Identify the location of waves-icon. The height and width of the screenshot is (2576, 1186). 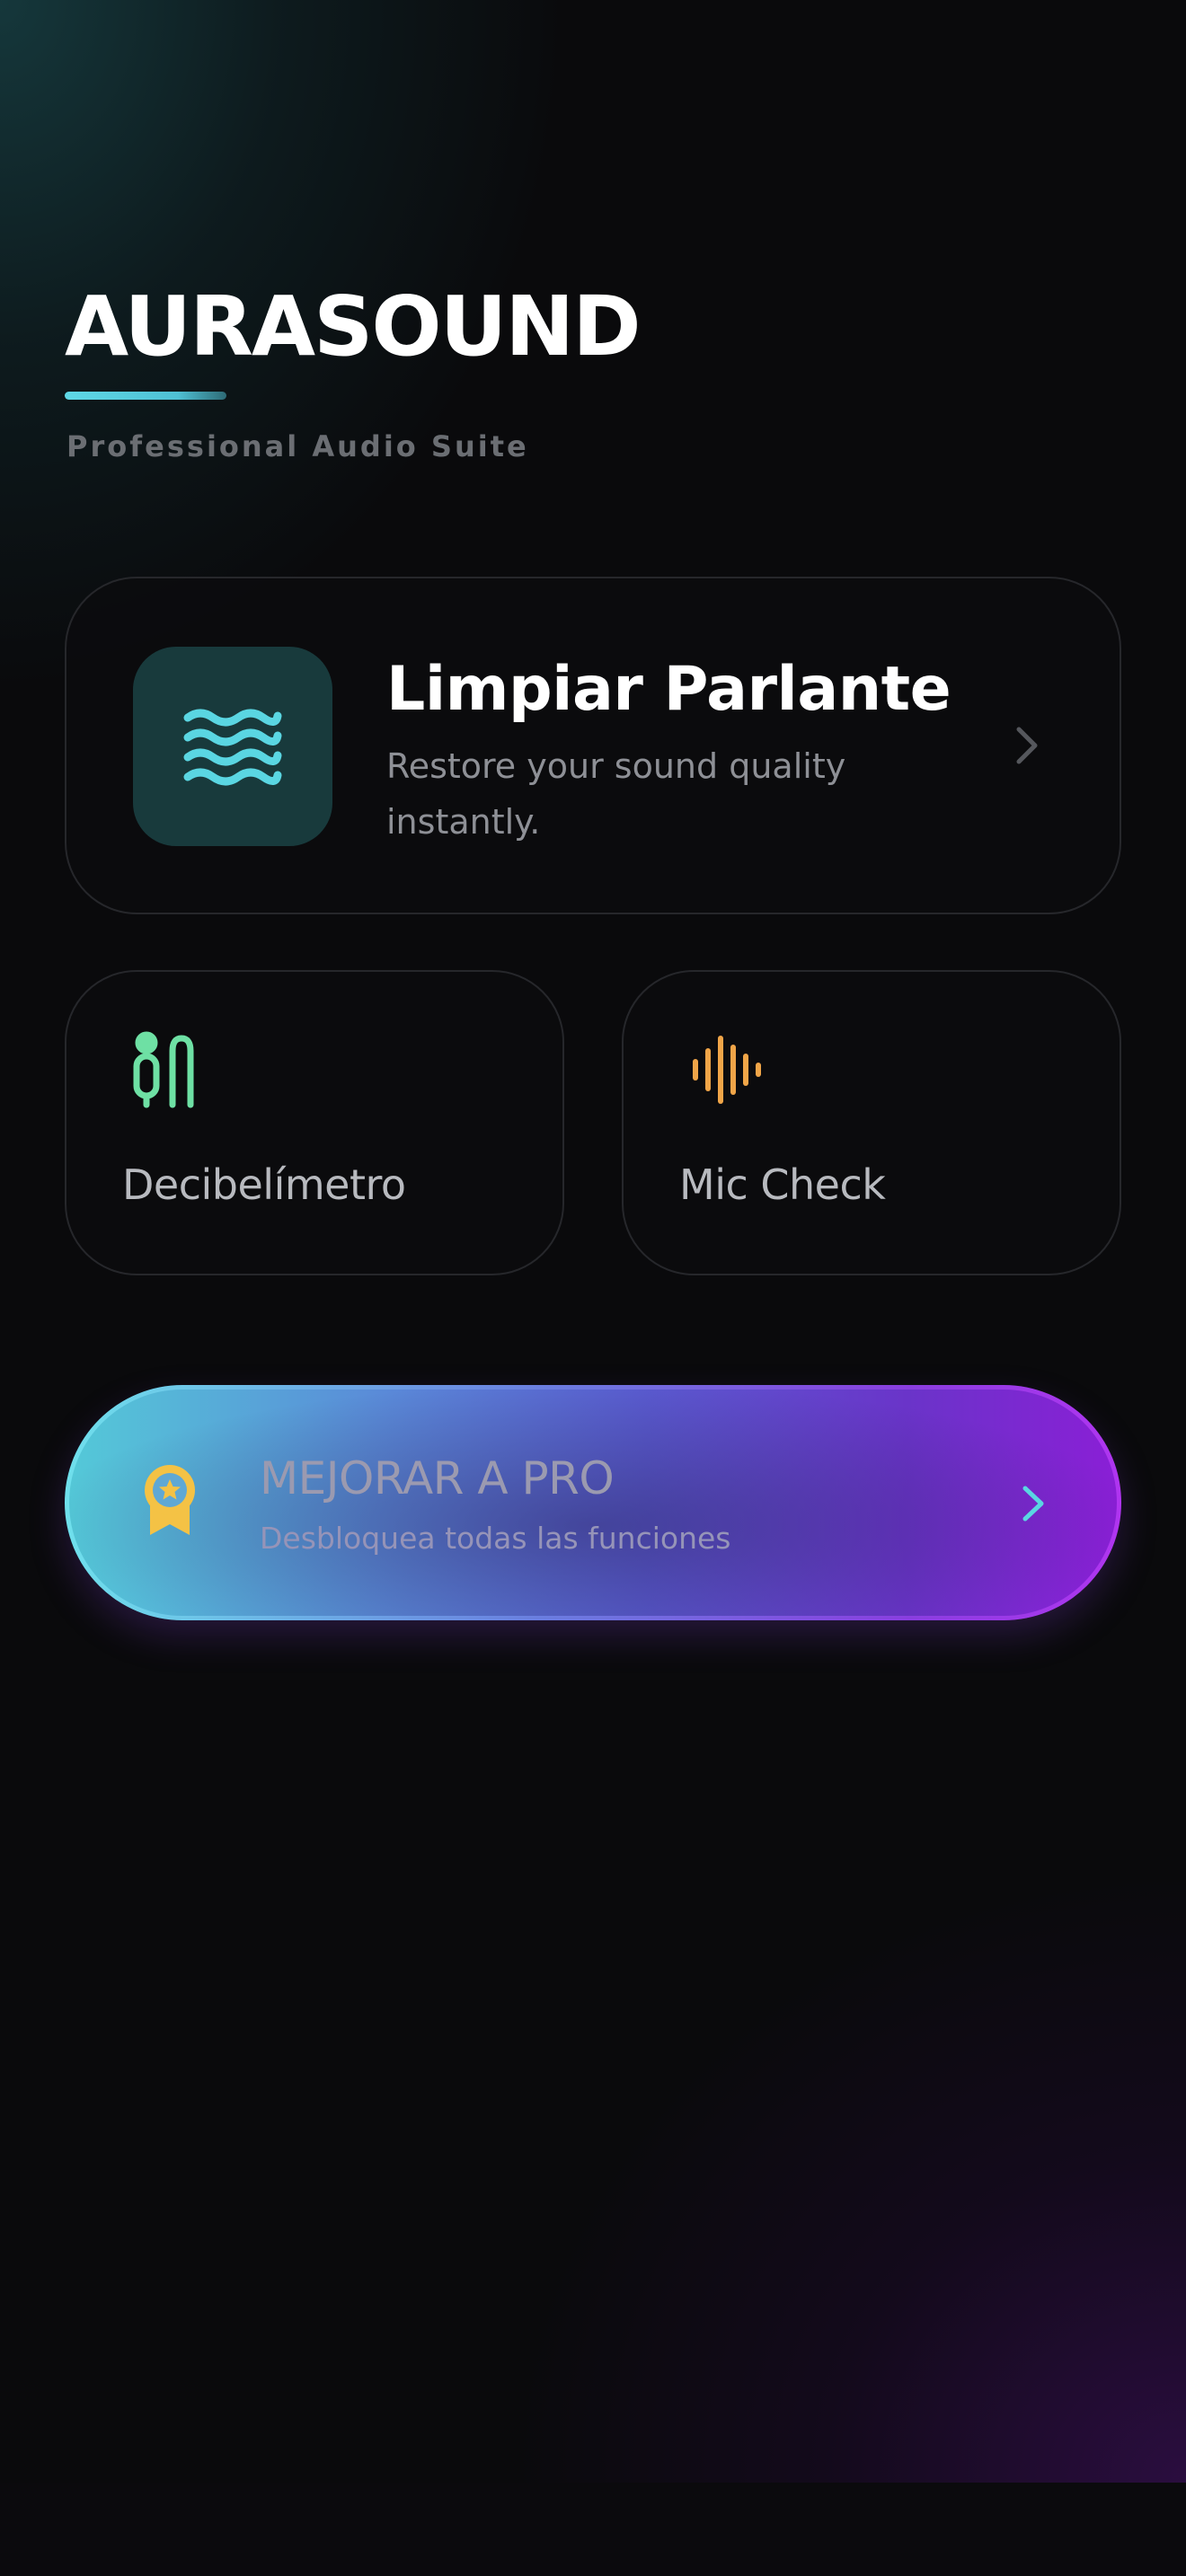
(232, 747).